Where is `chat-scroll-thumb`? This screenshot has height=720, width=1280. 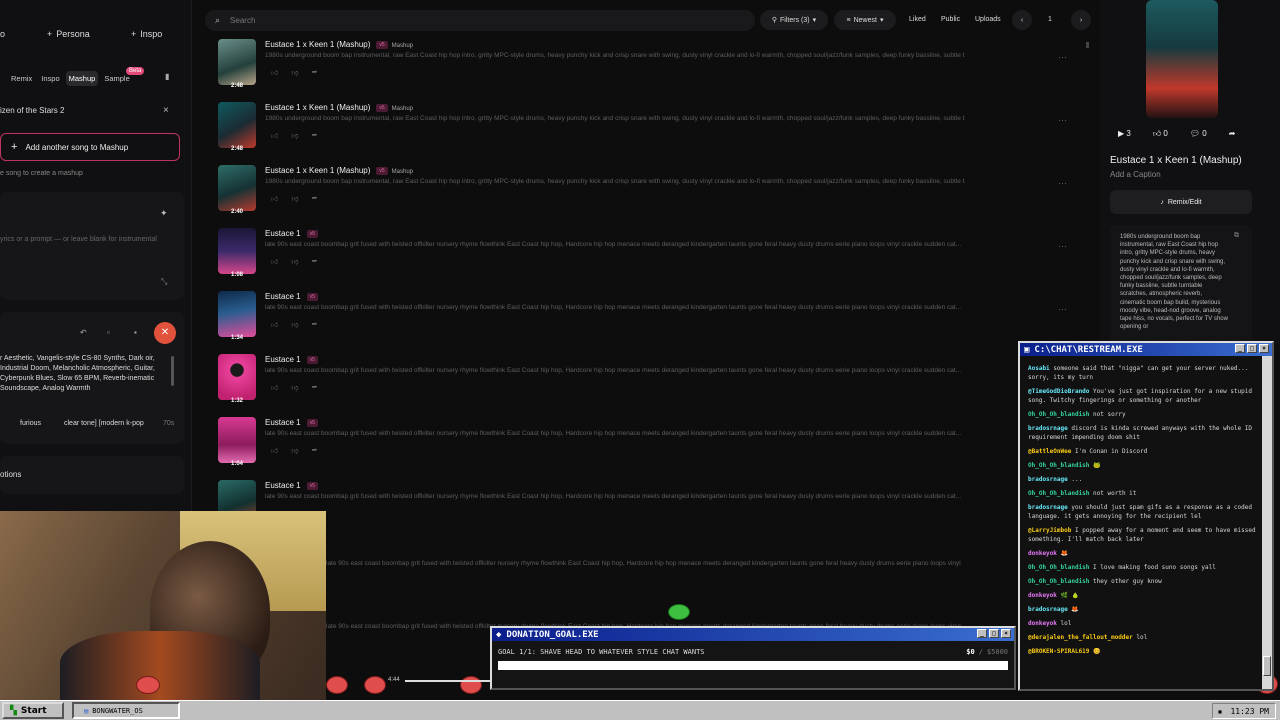
chat-scroll-thumb is located at coordinates (1267, 666).